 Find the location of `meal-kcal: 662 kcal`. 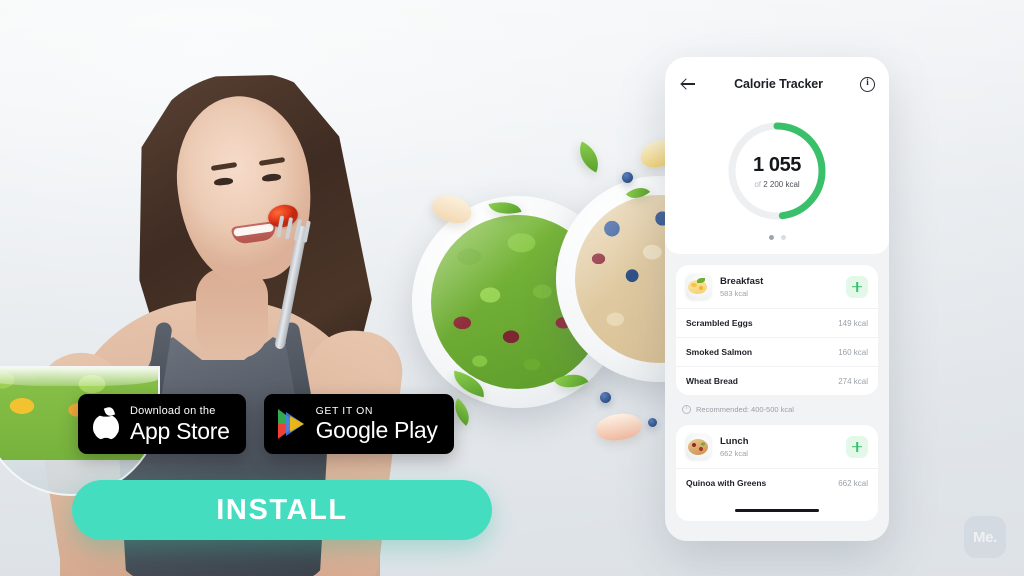

meal-kcal: 662 kcal is located at coordinates (734, 453).